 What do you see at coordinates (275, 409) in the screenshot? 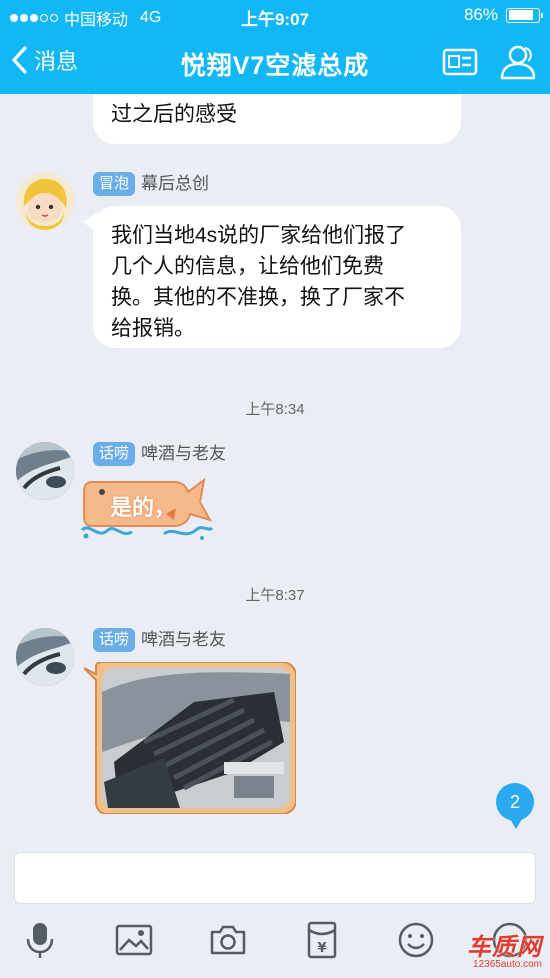
I see `timestamp: 上午8:34` at bounding box center [275, 409].